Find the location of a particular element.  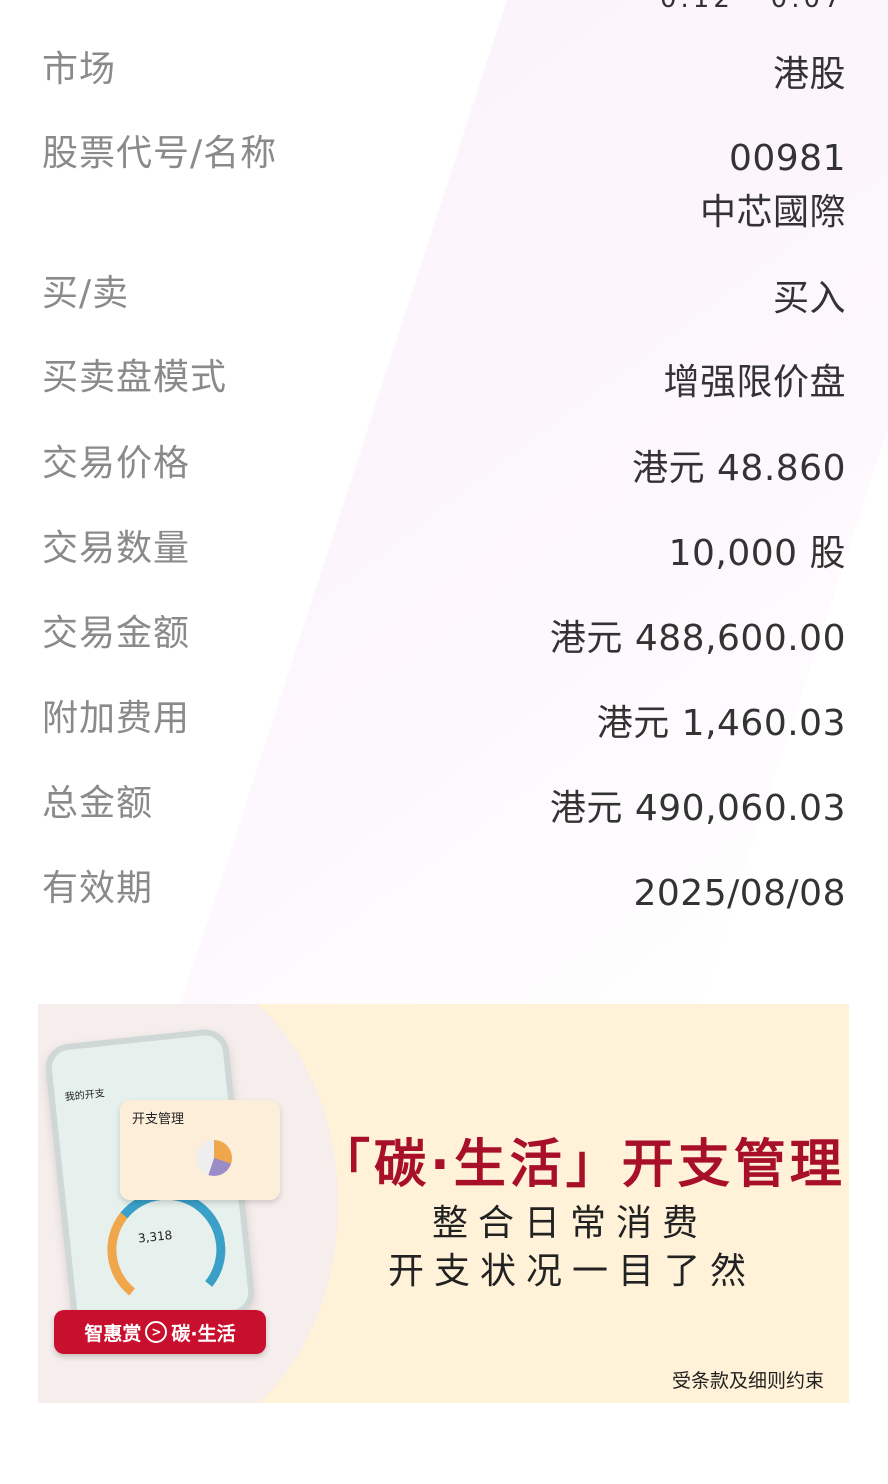

expense-card-illustration: 开支管理 is located at coordinates (200, 1150).